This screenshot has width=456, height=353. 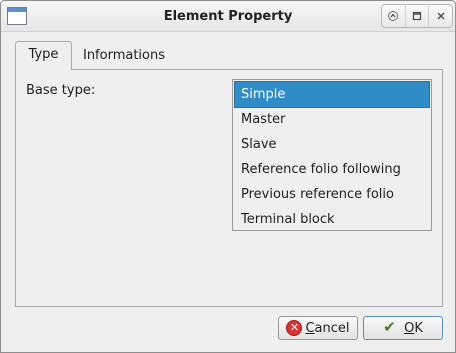 What do you see at coordinates (413, 328) in the screenshot?
I see `ok-button-label: OK` at bounding box center [413, 328].